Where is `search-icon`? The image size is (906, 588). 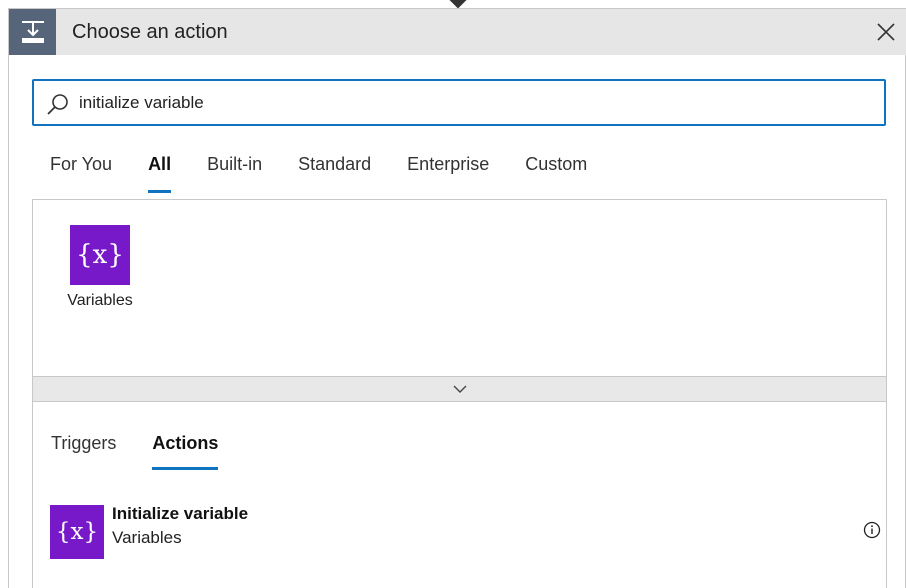
search-icon is located at coordinates (58, 104).